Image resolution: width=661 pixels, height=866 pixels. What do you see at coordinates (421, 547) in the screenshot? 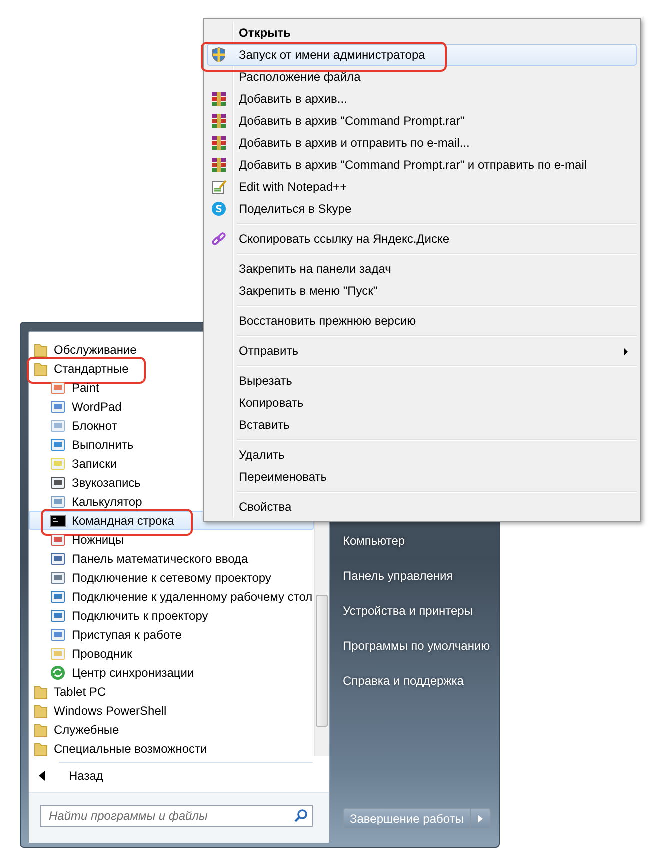
I see `start-menu-link: Компьютер` at bounding box center [421, 547].